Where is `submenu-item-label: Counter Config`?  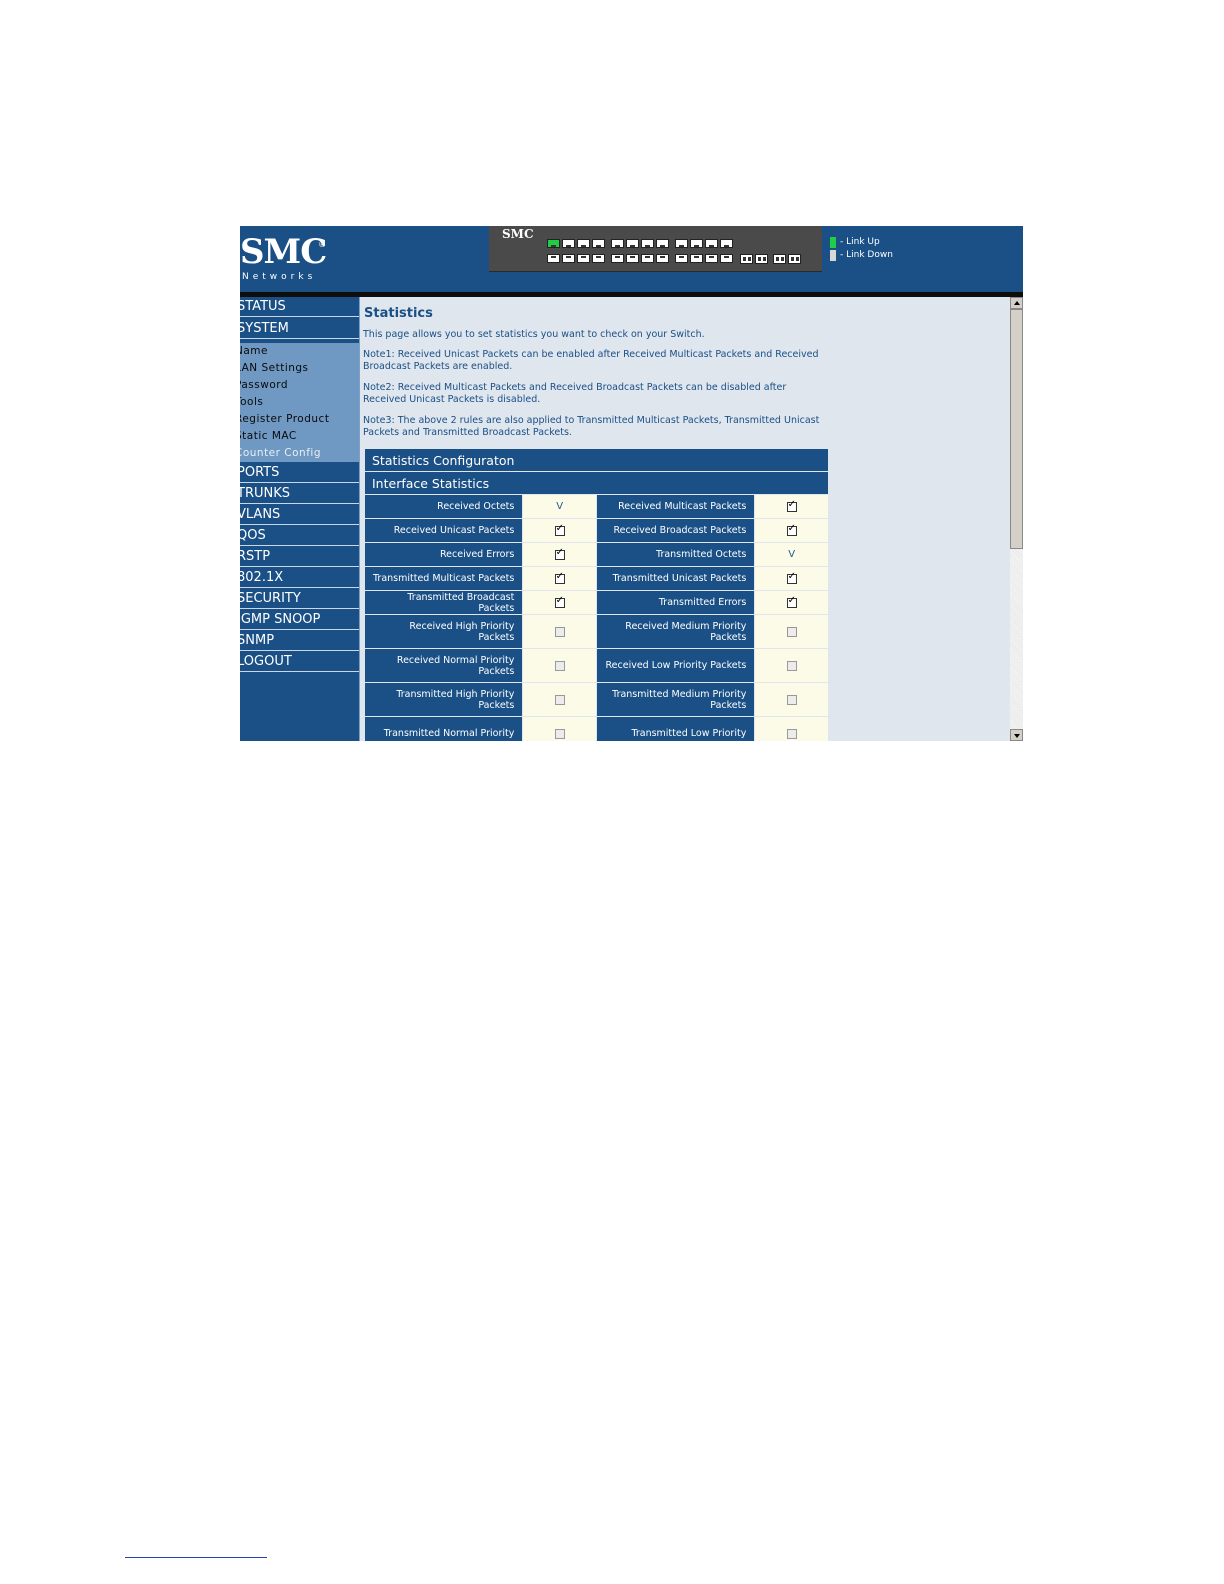 submenu-item-label: Counter Config is located at coordinates (280, 453).